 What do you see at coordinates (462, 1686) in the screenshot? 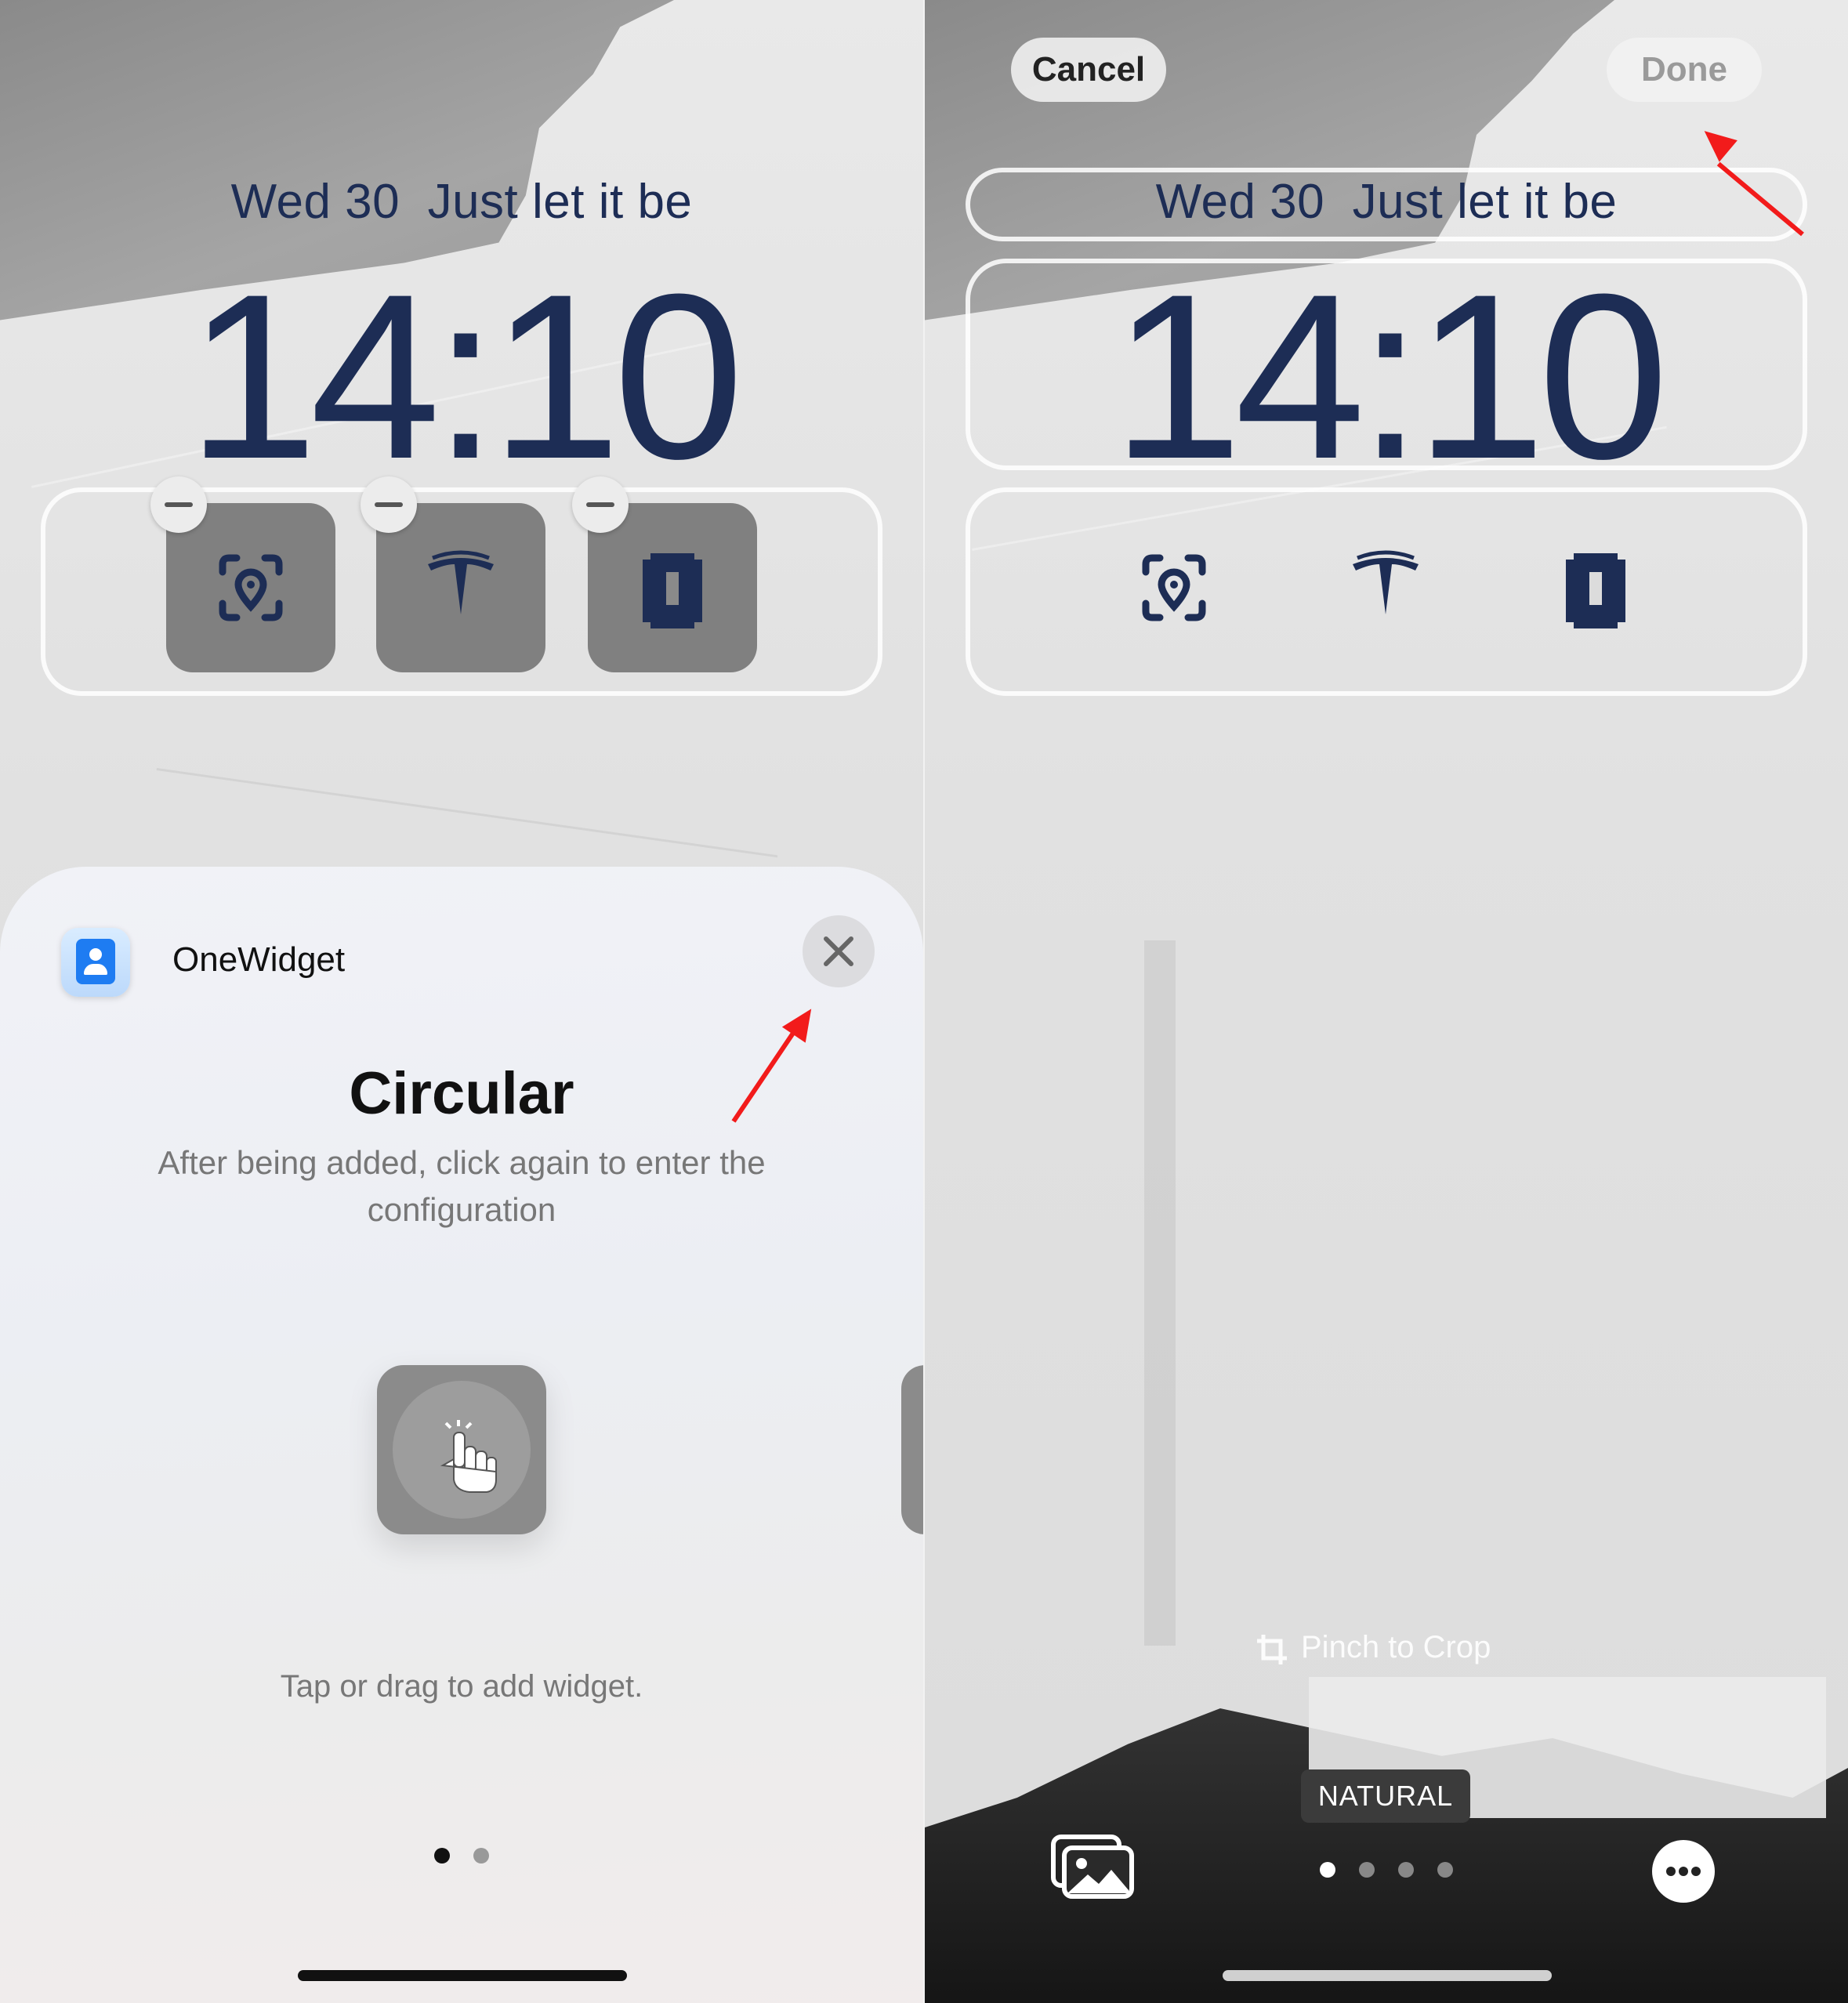
I see `add-widget-hint: Tap or drag to add widget.` at bounding box center [462, 1686].